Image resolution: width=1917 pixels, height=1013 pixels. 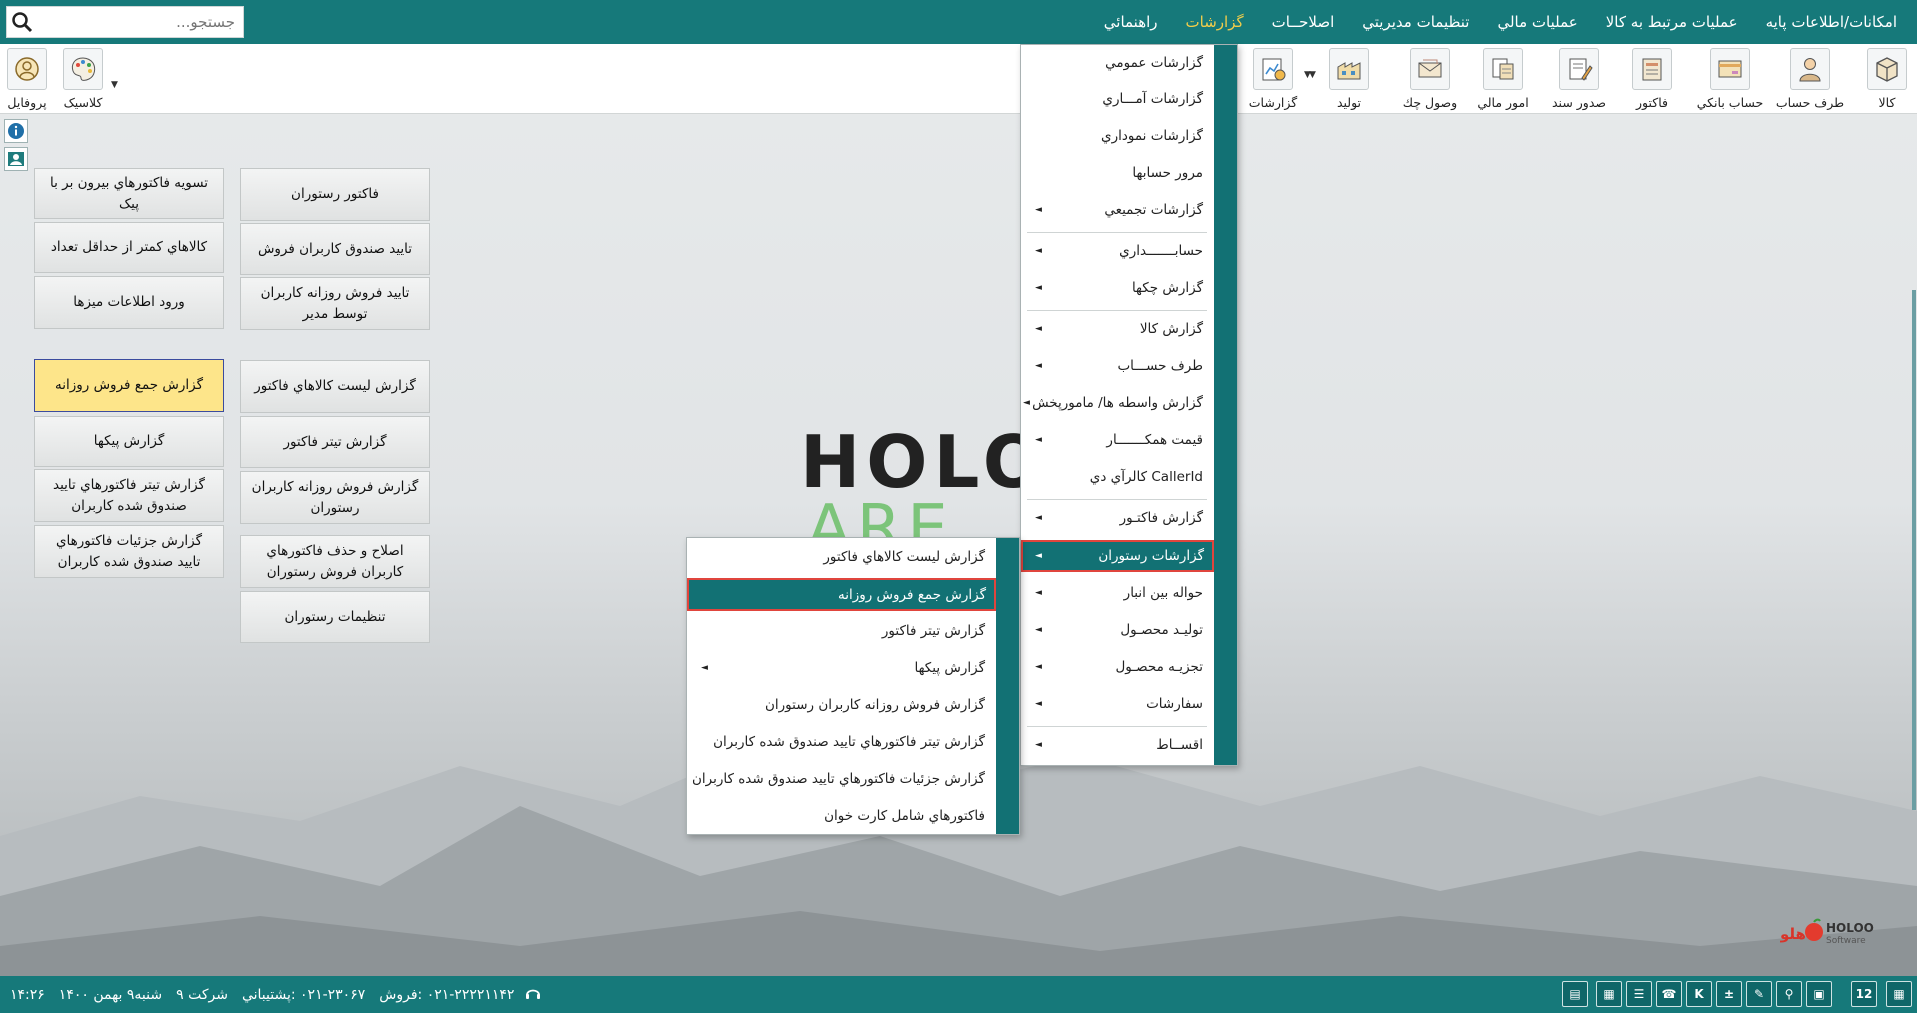 I want to click on menu-item-goods-report: ◄ گزارش کالا, so click(x=1117, y=329).